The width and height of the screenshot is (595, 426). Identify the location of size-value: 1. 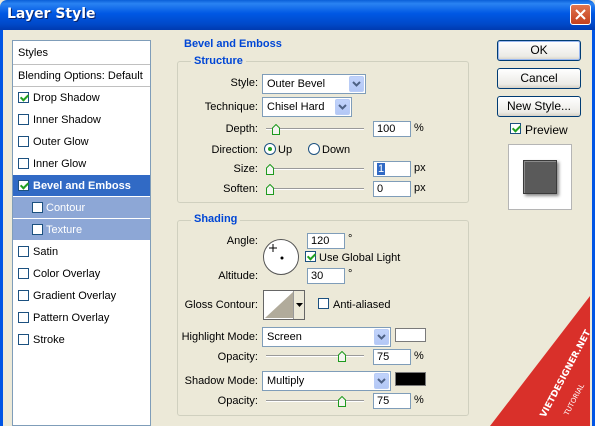
(381, 169).